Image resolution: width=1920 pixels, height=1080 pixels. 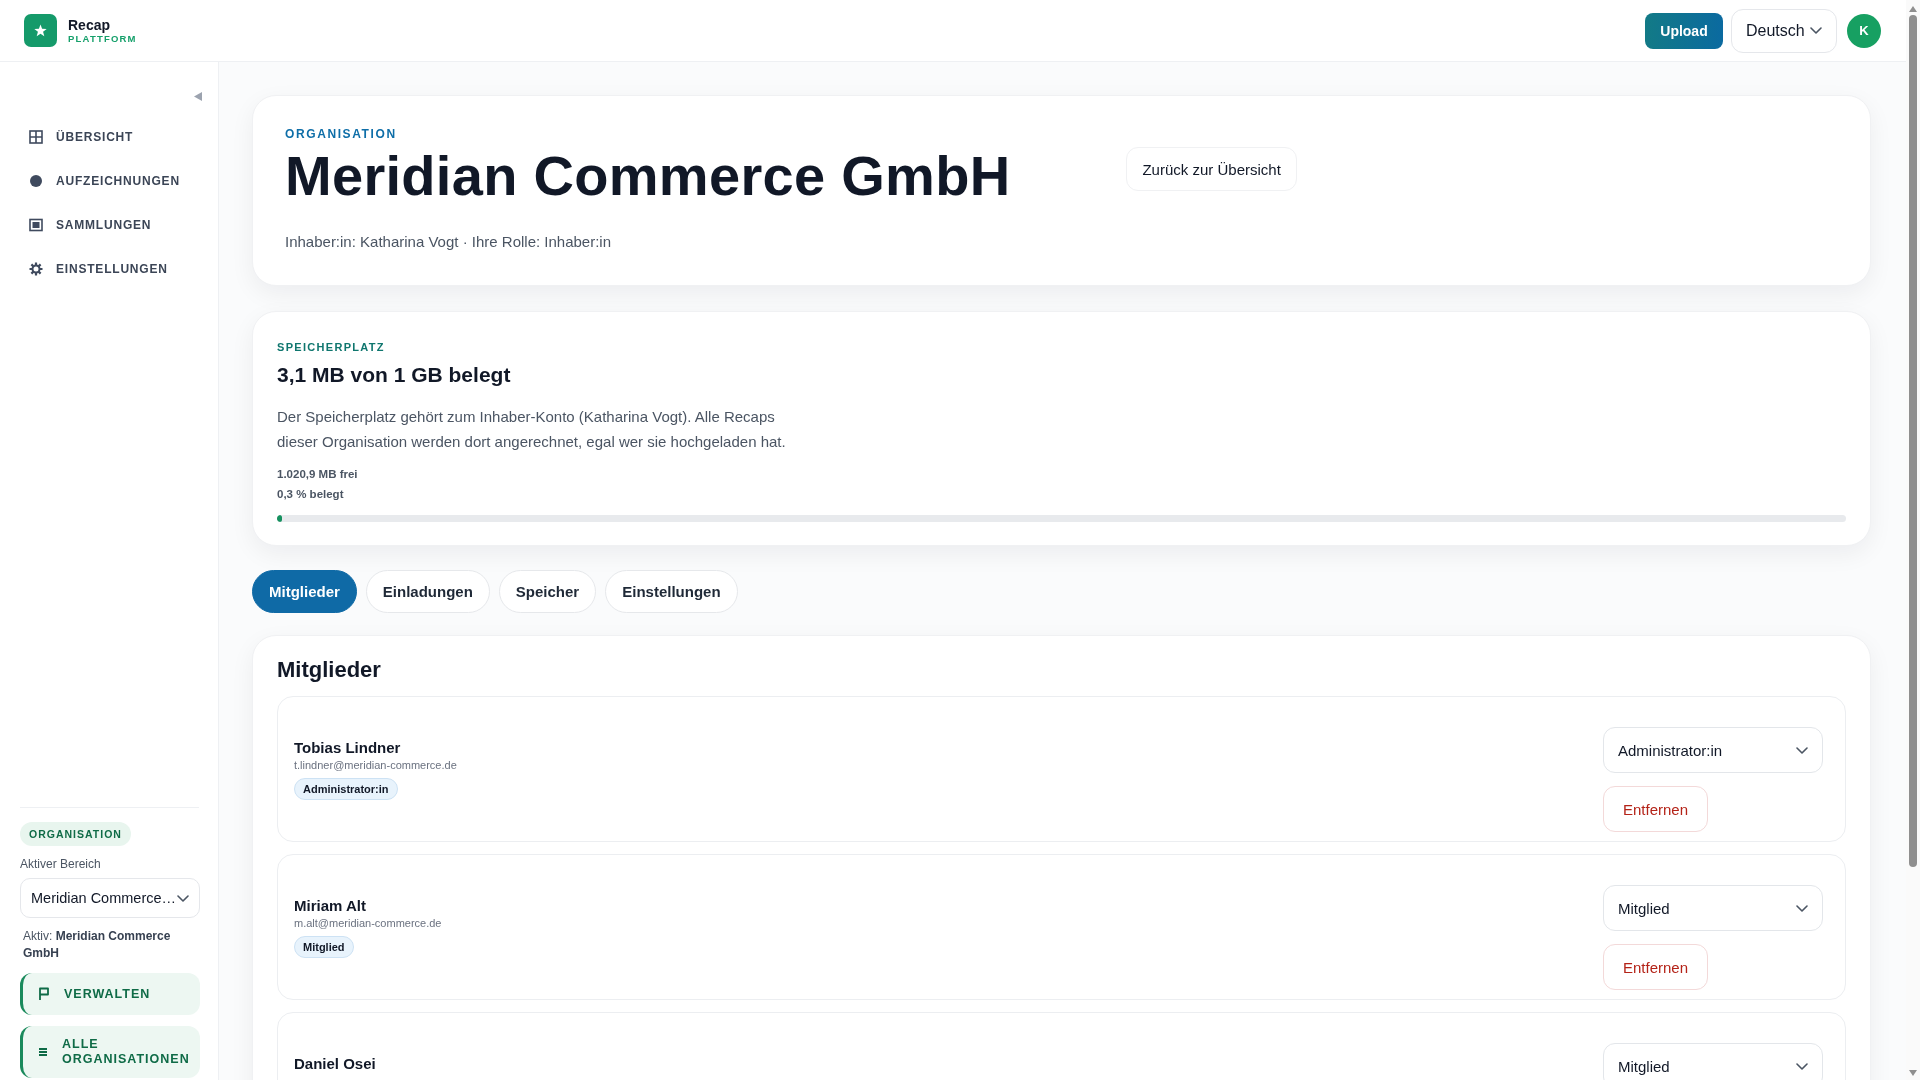 What do you see at coordinates (330, 906) in the screenshot?
I see `member-name: Miriam Alt` at bounding box center [330, 906].